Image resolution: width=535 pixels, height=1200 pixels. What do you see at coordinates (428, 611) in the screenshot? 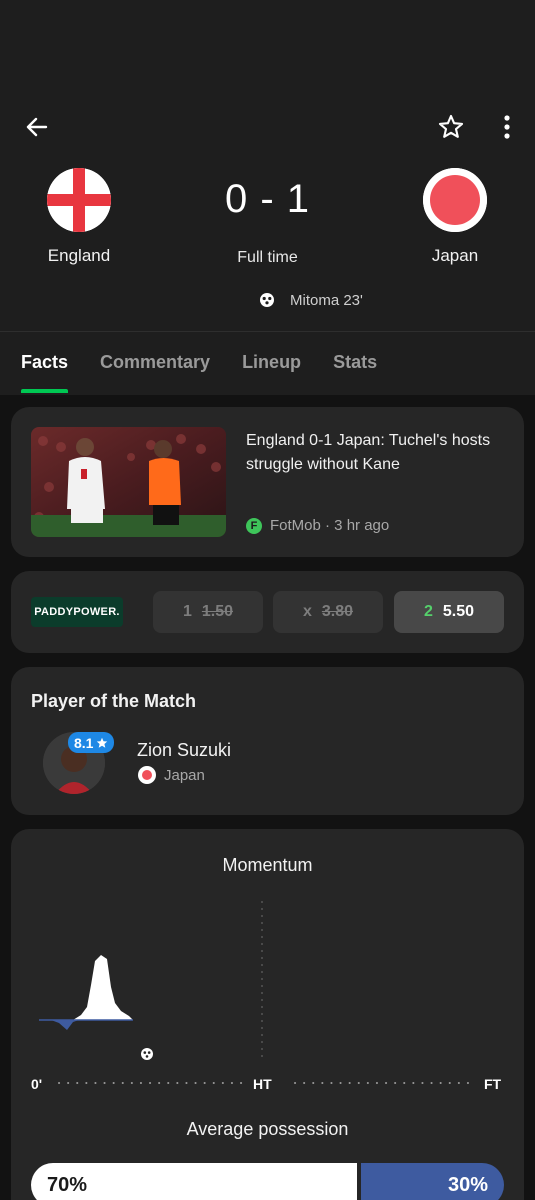
I see `odds-away-label: 2` at bounding box center [428, 611].